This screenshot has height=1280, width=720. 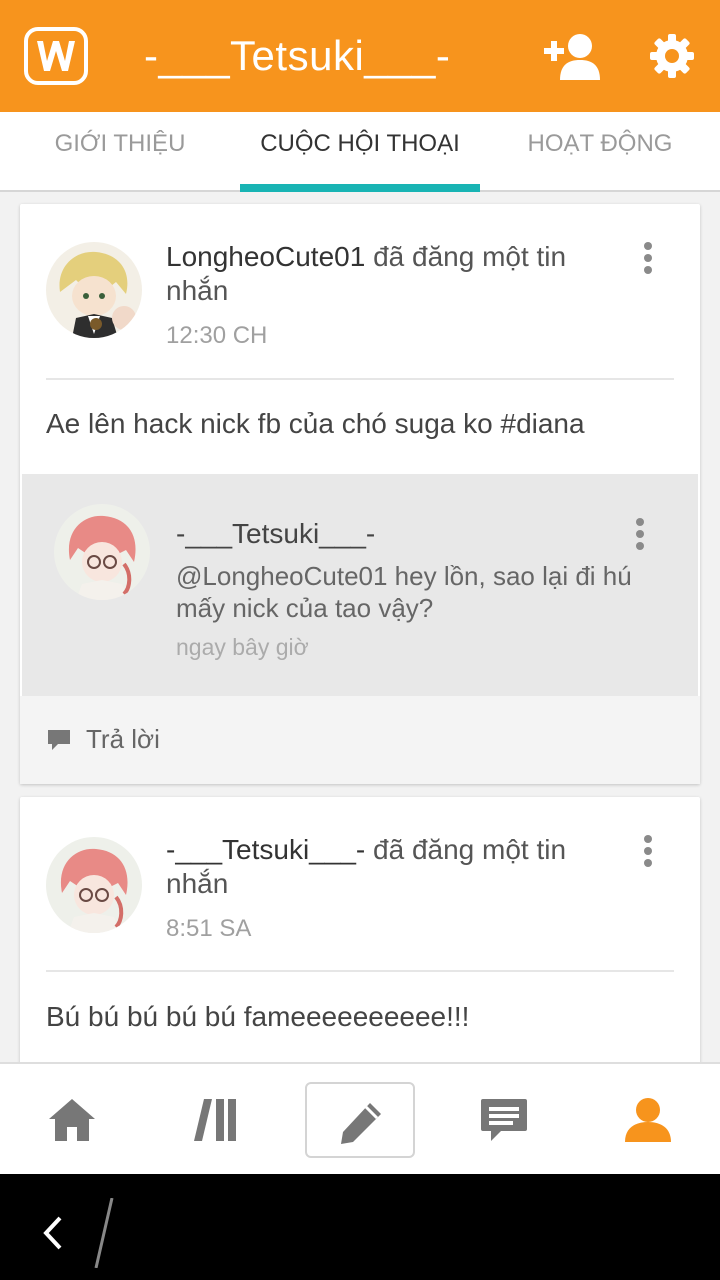 I want to click on nav-compose, so click(x=360, y=1120).